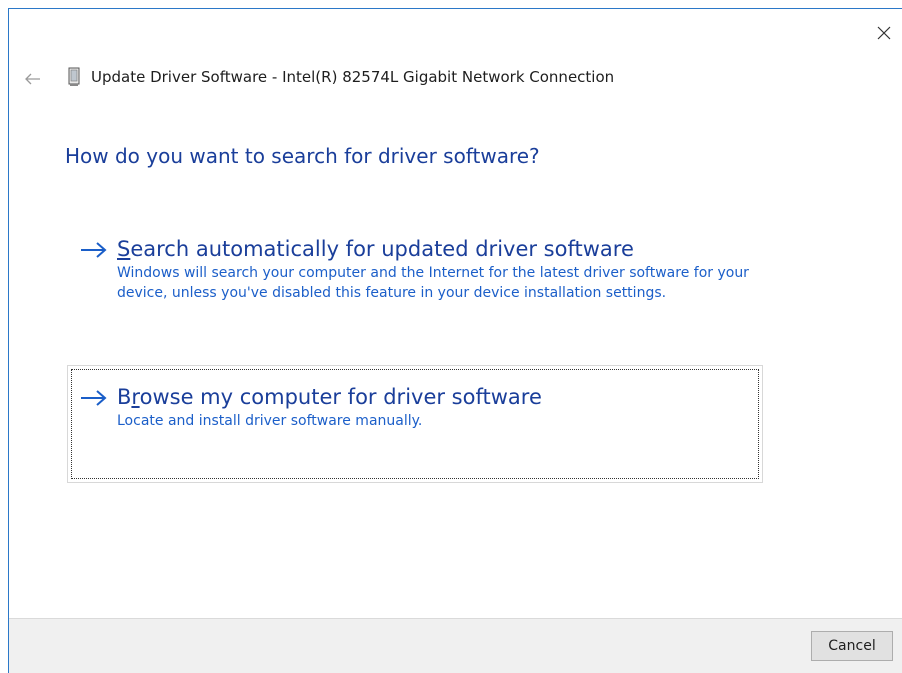 The height and width of the screenshot is (673, 902). Describe the element at coordinates (329, 397) in the screenshot. I see `browse-computer-title: Browse my computer for driver software` at that location.